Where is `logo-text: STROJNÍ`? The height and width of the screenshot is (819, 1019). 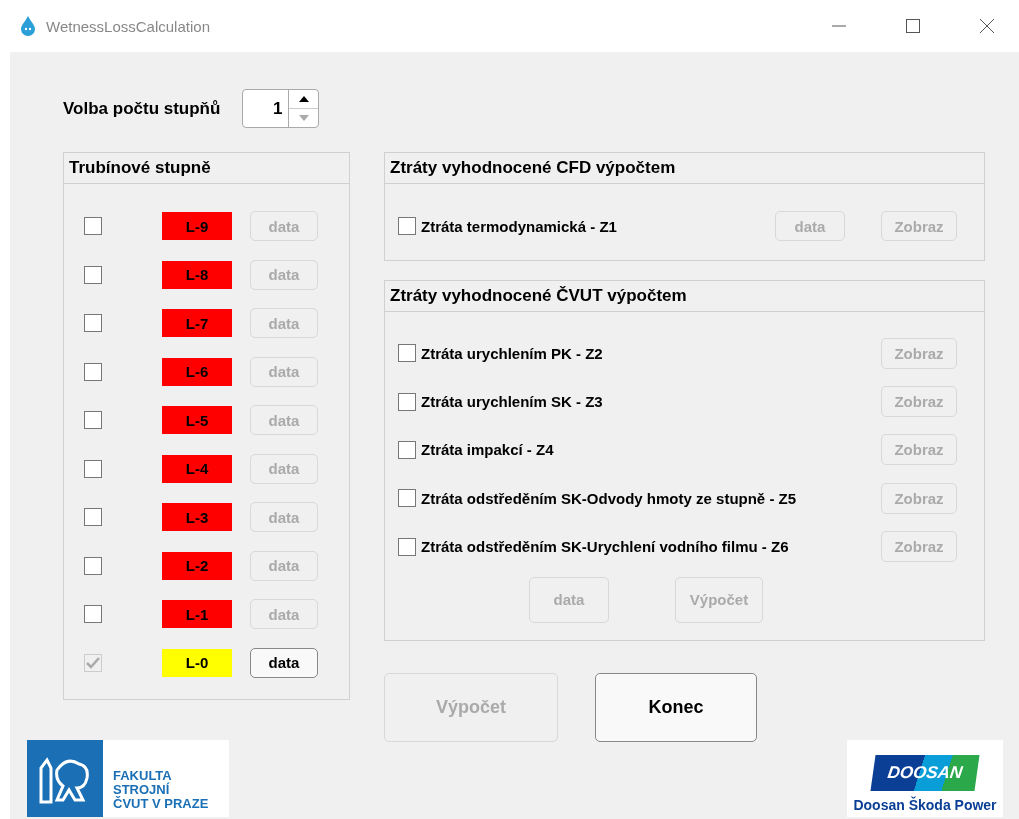
logo-text: STROJNÍ is located at coordinates (142, 789).